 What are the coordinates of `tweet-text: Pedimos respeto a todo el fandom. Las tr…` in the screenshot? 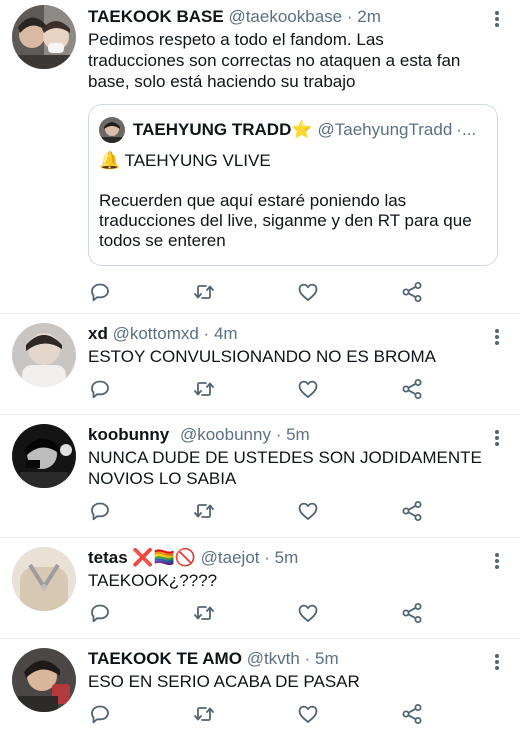 It's located at (274, 60).